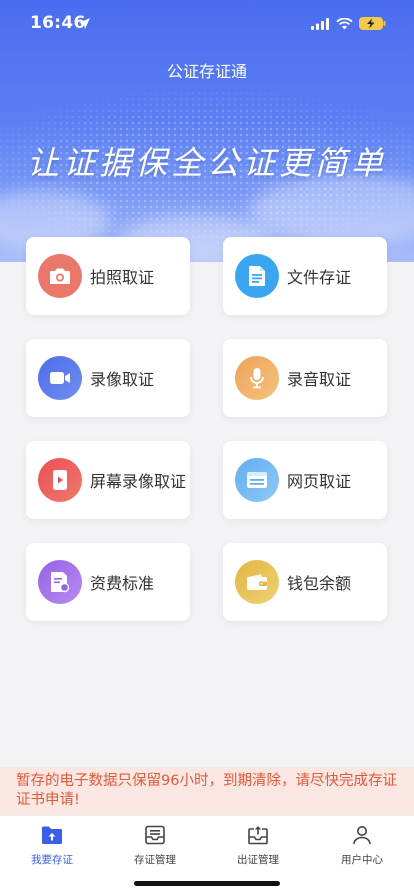 This screenshot has height=896, width=414. Describe the element at coordinates (84, 24) in the screenshot. I see `location-arrow-icon` at that location.